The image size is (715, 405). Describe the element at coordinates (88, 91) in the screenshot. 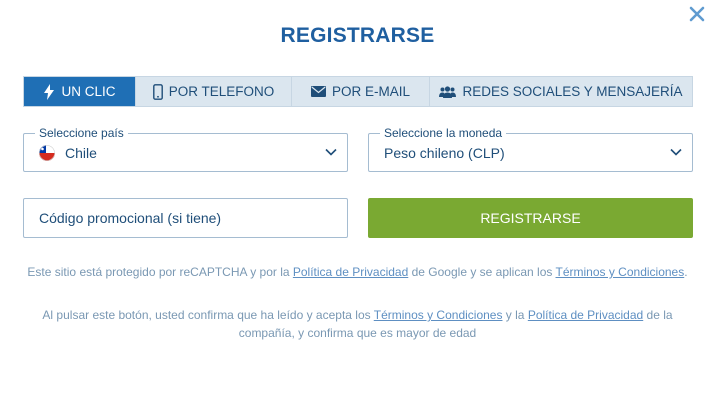

I see `tab-label: UN CLIC` at that location.